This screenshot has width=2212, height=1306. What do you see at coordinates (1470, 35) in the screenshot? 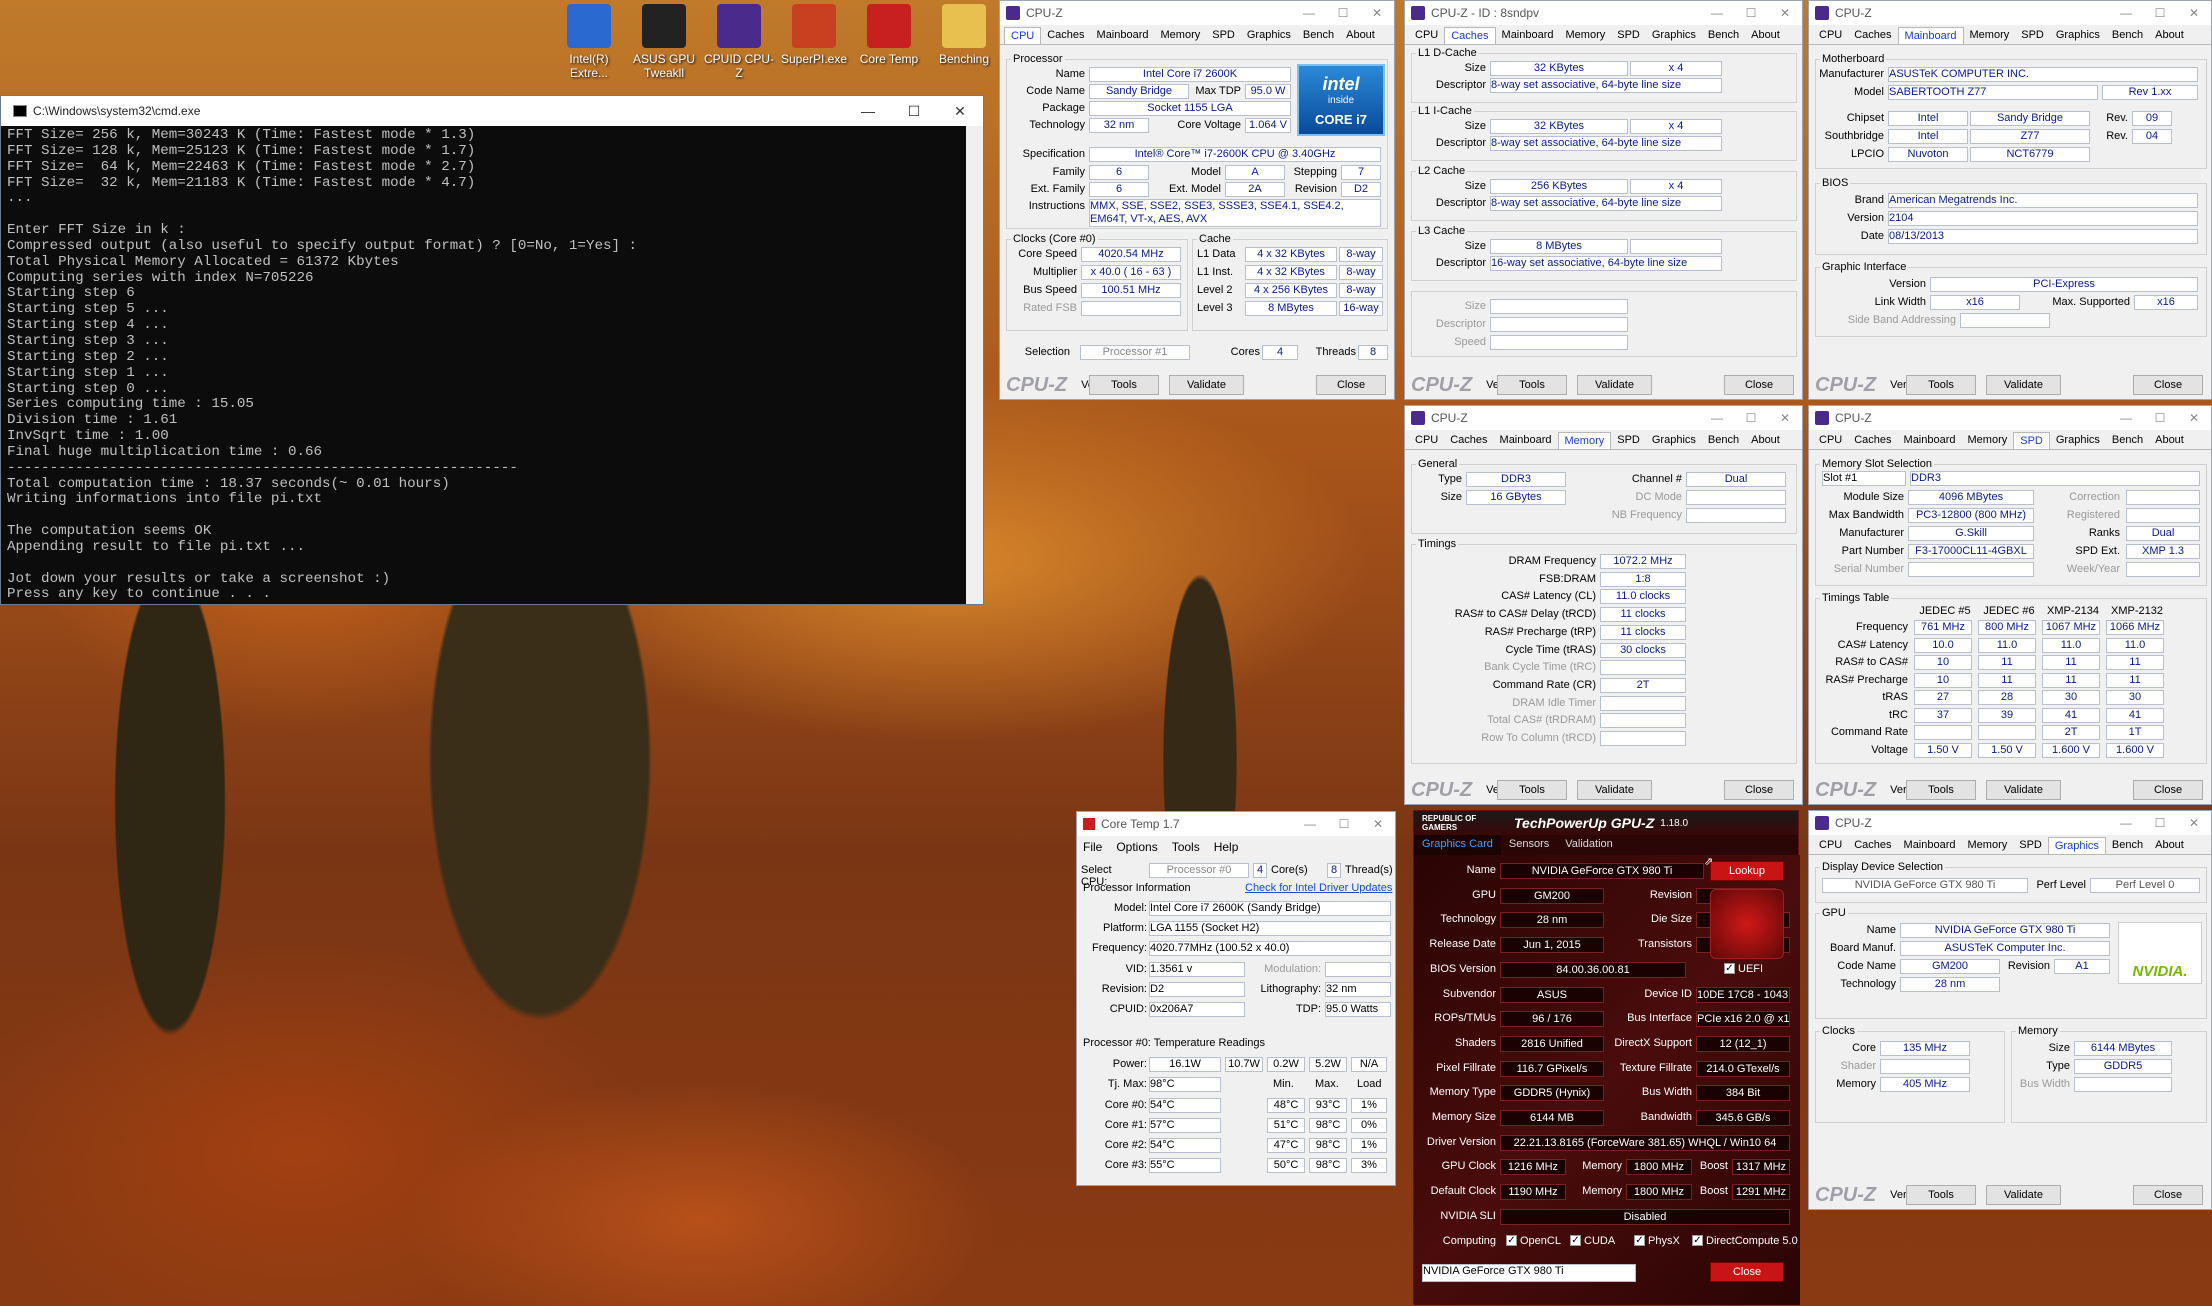
I see `caches-tab-caches: Caches` at bounding box center [1470, 35].